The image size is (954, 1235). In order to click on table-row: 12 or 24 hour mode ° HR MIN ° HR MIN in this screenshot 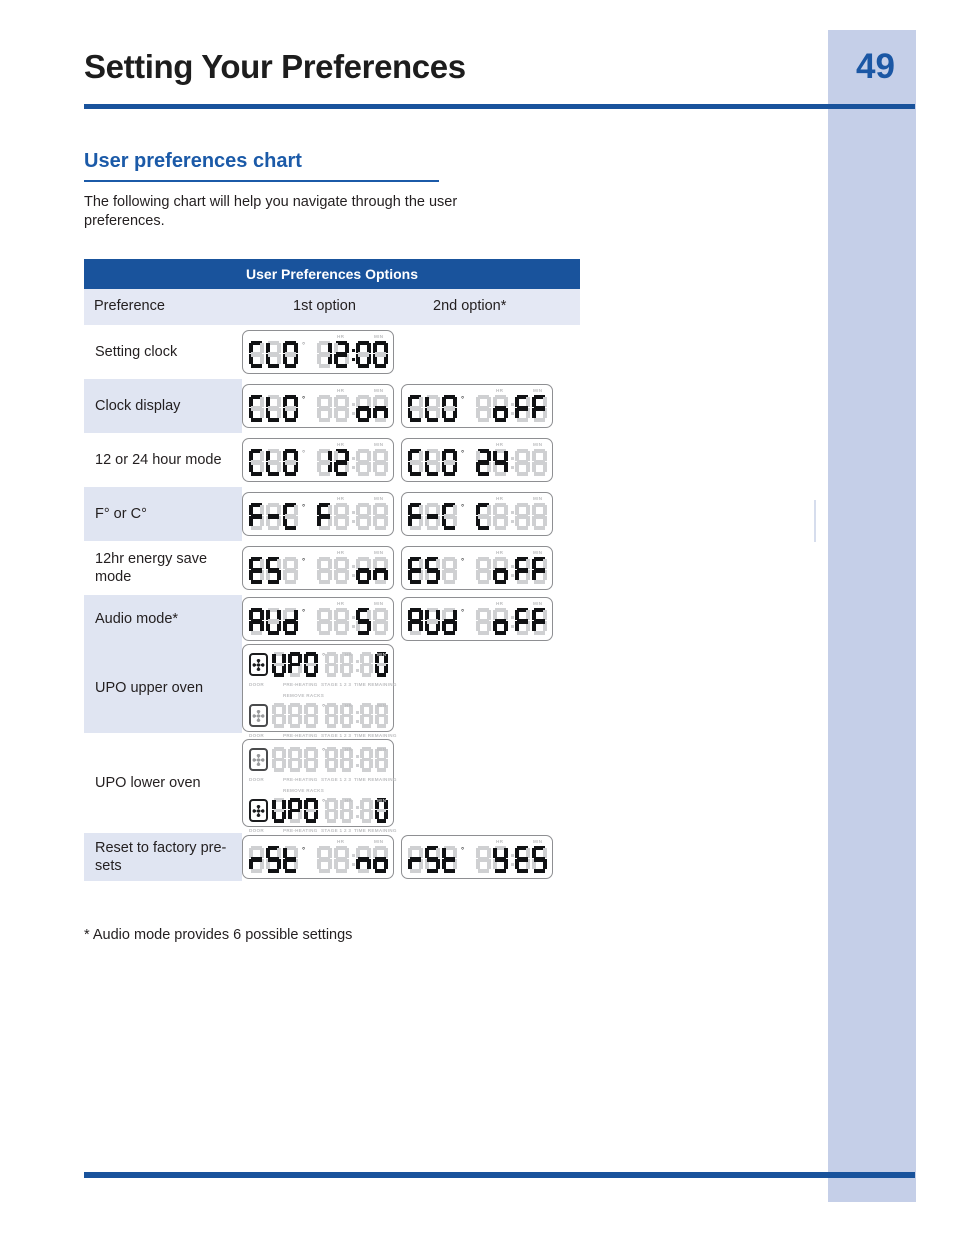, I will do `click(332, 460)`.